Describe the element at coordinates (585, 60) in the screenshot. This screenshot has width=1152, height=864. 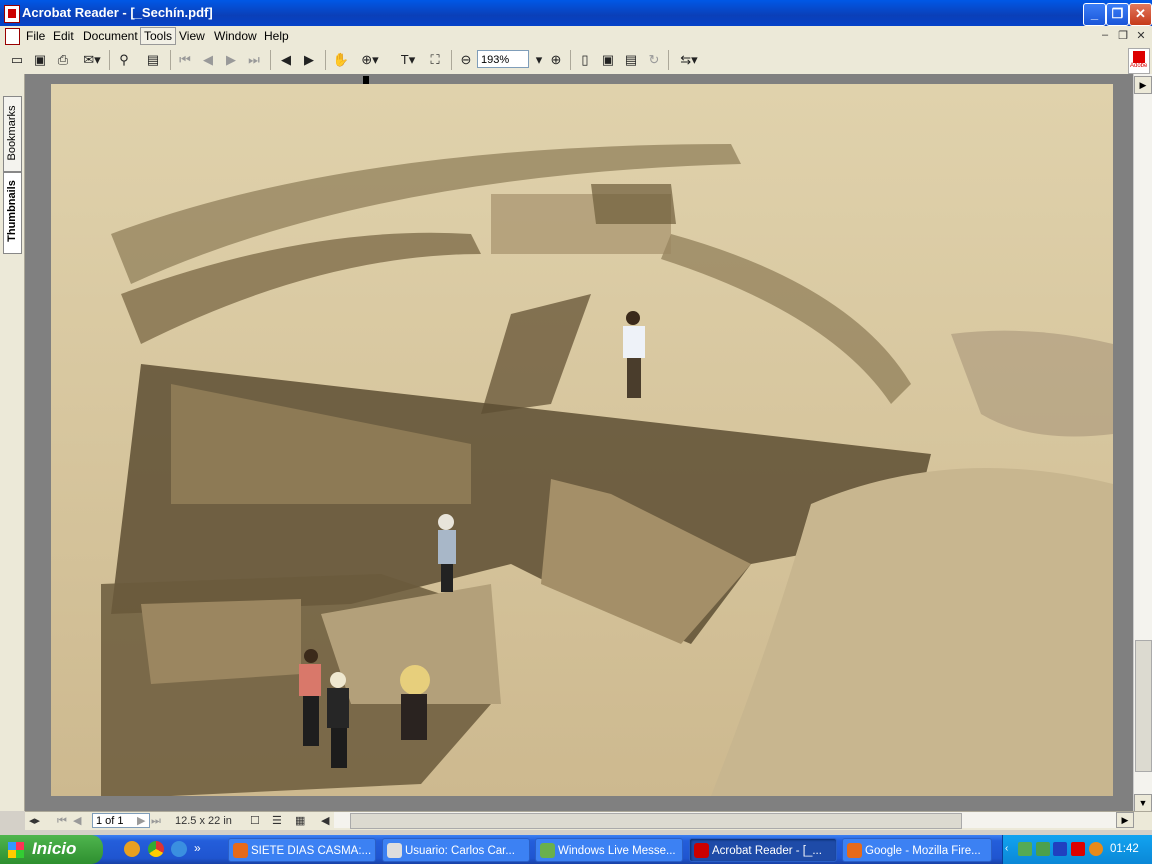
I see `single-page-icon: ▯` at that location.